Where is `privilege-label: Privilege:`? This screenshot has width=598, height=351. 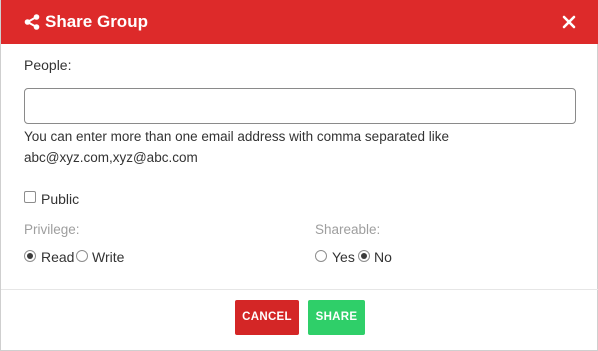 privilege-label: Privilege: is located at coordinates (52, 229).